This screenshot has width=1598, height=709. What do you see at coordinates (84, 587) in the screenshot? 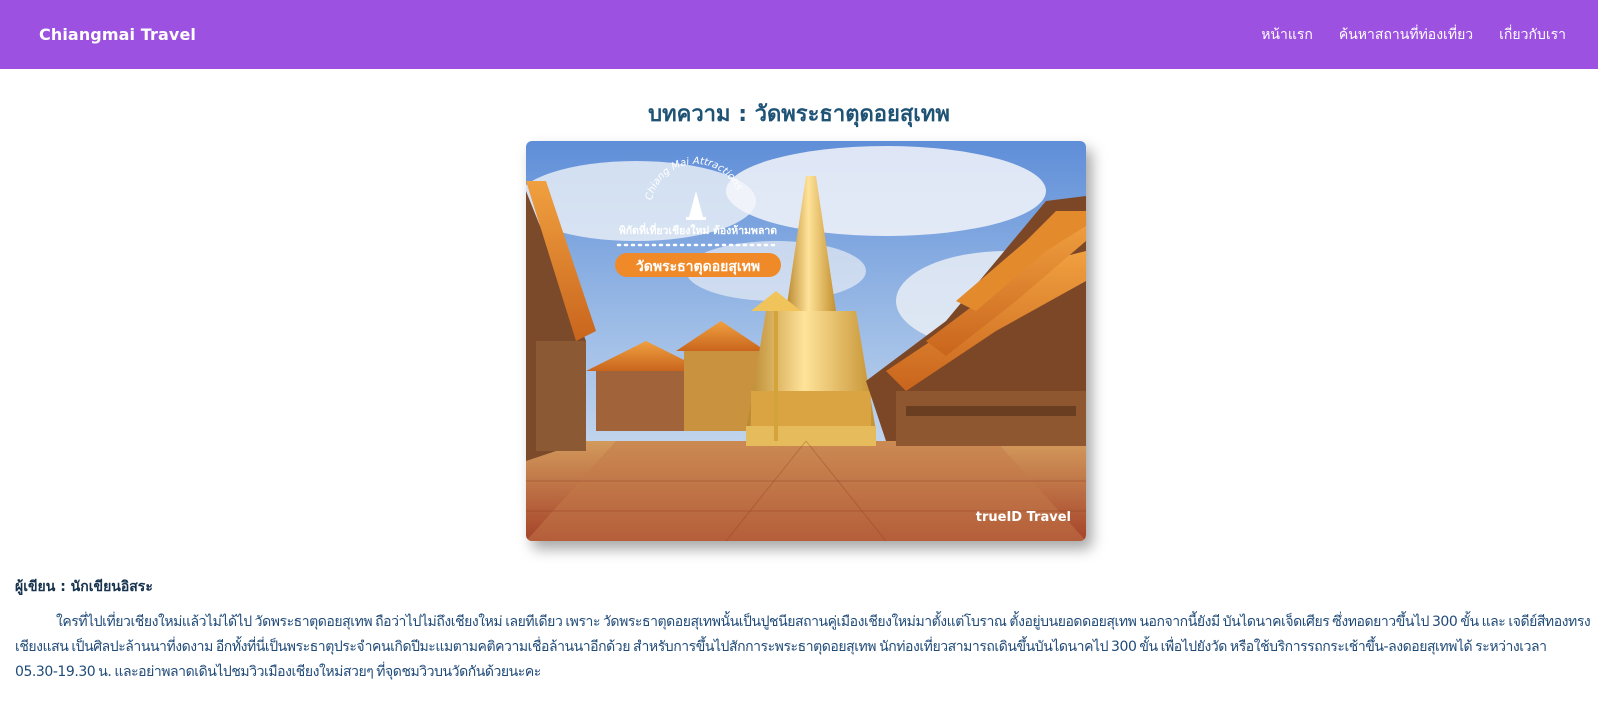
I see `article-author: ผู้เขียน : นักเขียนอิสระ` at bounding box center [84, 587].